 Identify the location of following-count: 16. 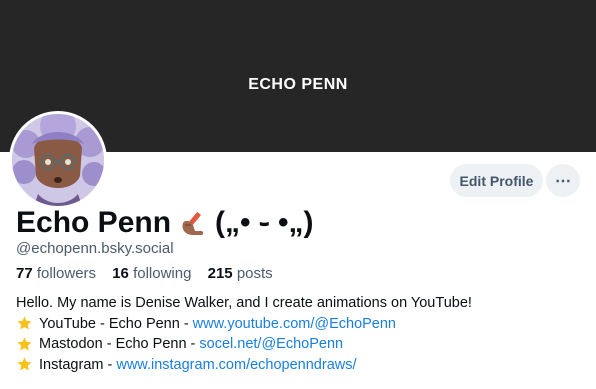
(120, 273).